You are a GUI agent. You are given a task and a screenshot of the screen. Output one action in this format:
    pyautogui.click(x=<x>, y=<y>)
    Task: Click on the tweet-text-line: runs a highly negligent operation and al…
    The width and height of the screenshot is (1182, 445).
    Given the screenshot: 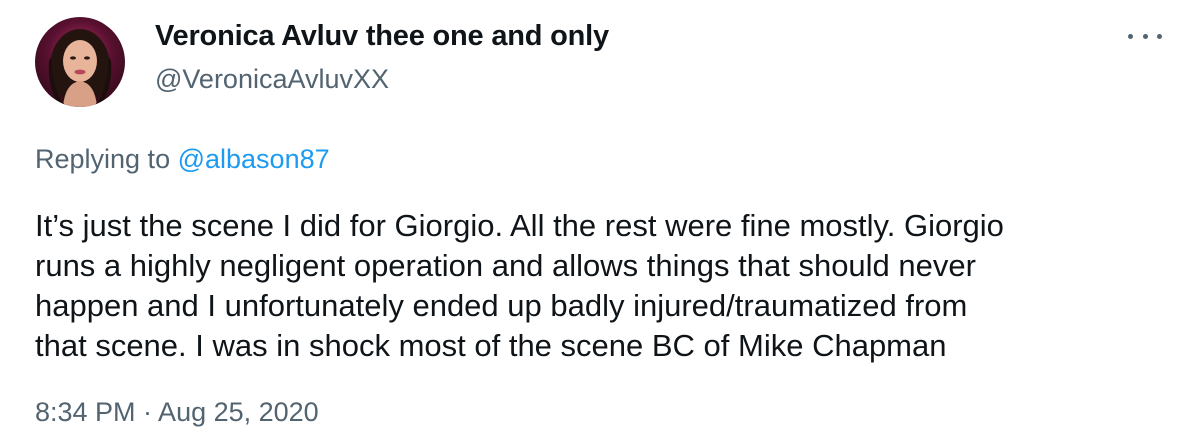 What is the action you would take?
    pyautogui.click(x=505, y=265)
    